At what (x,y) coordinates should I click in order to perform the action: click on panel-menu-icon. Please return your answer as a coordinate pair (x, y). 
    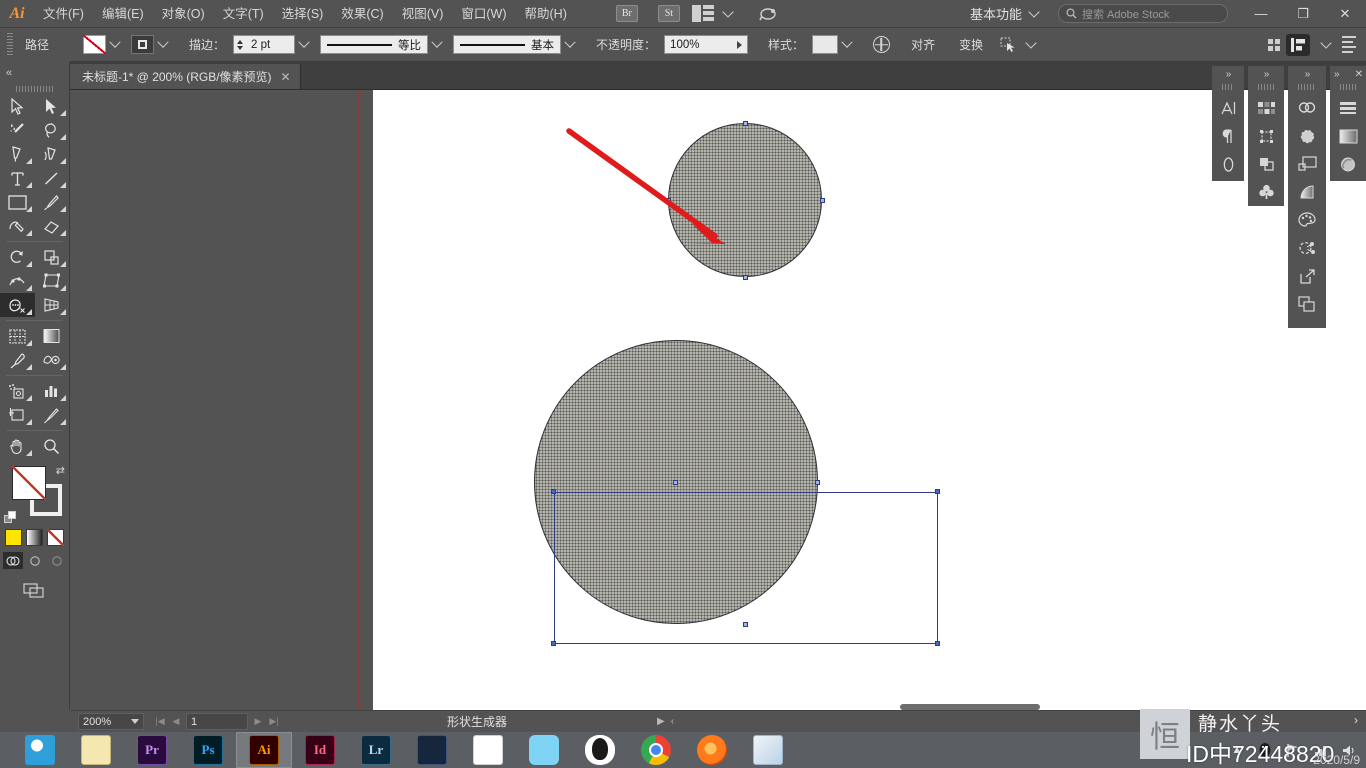
    Looking at the image, I should click on (1349, 44).